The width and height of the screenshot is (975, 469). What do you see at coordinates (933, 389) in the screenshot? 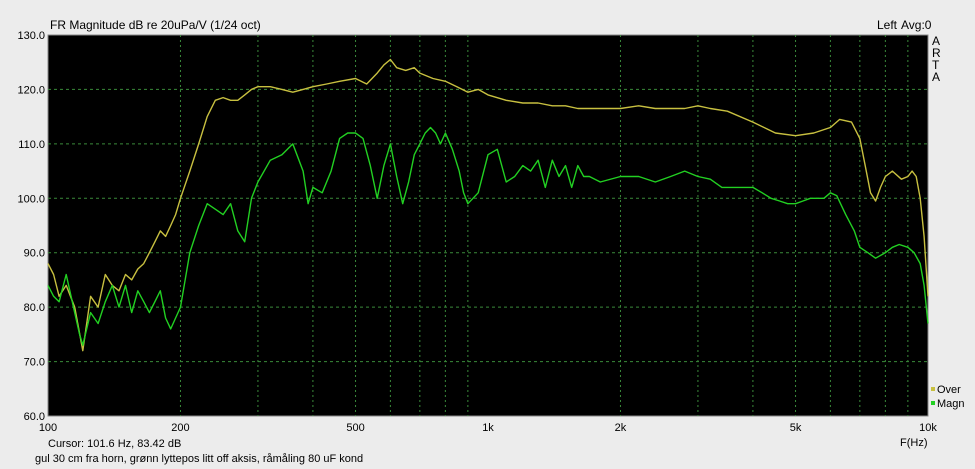
I see `legend-swatch-over` at bounding box center [933, 389].